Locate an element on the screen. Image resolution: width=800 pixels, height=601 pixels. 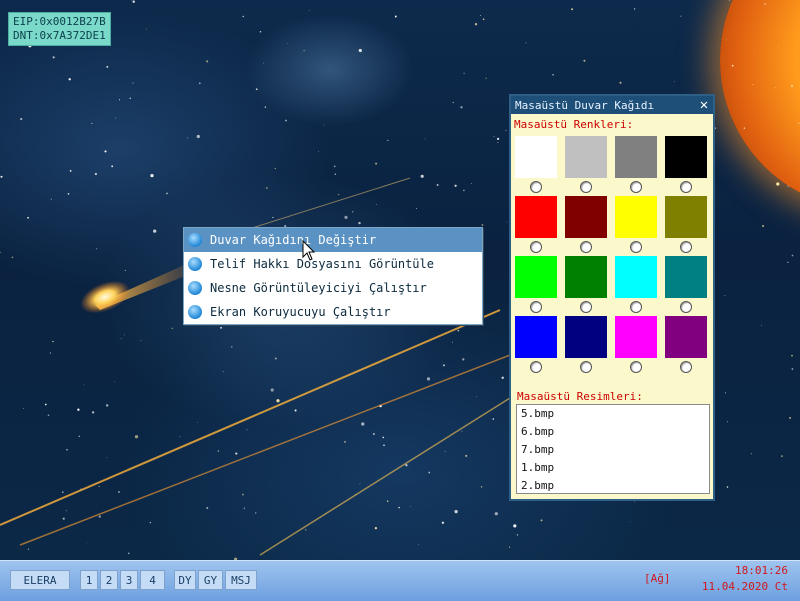
list-item: 7.bmp is located at coordinates (613, 450).